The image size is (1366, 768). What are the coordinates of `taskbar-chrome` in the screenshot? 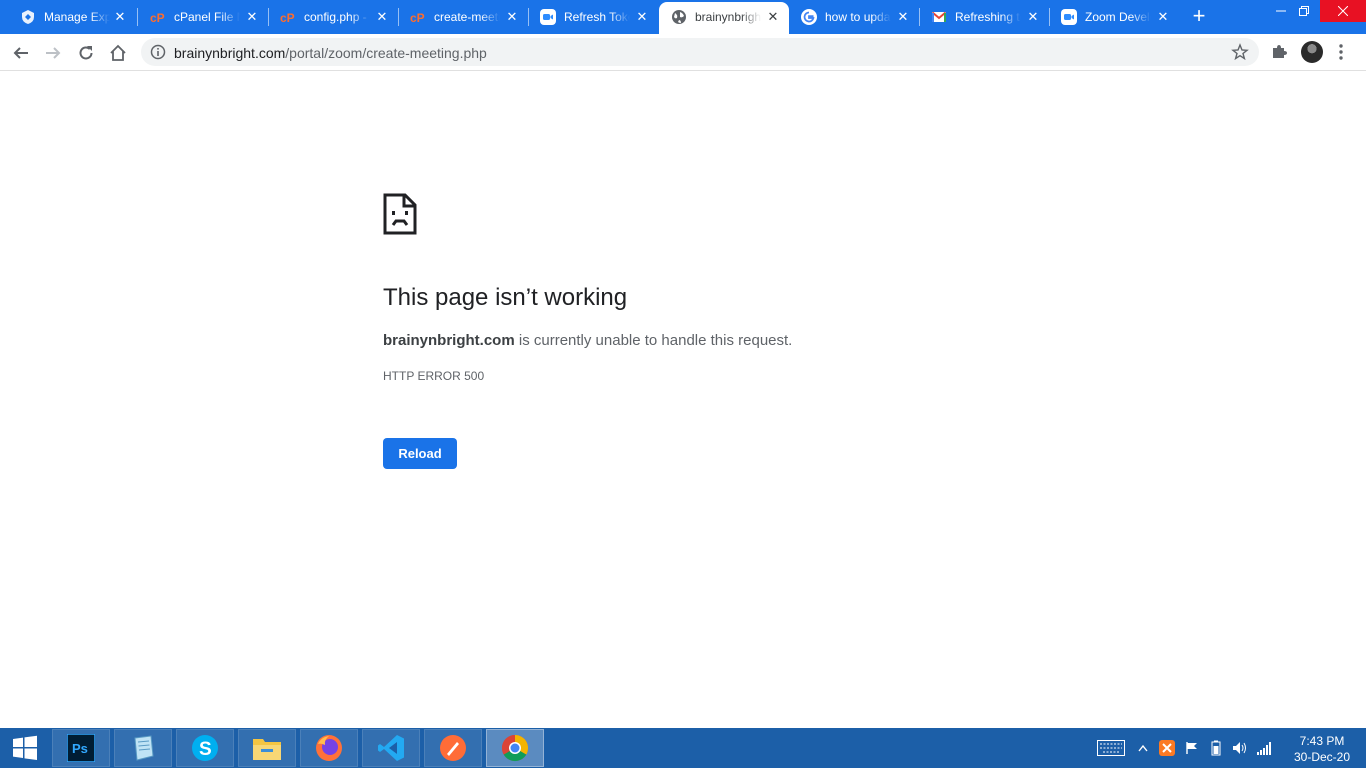 It's located at (515, 748).